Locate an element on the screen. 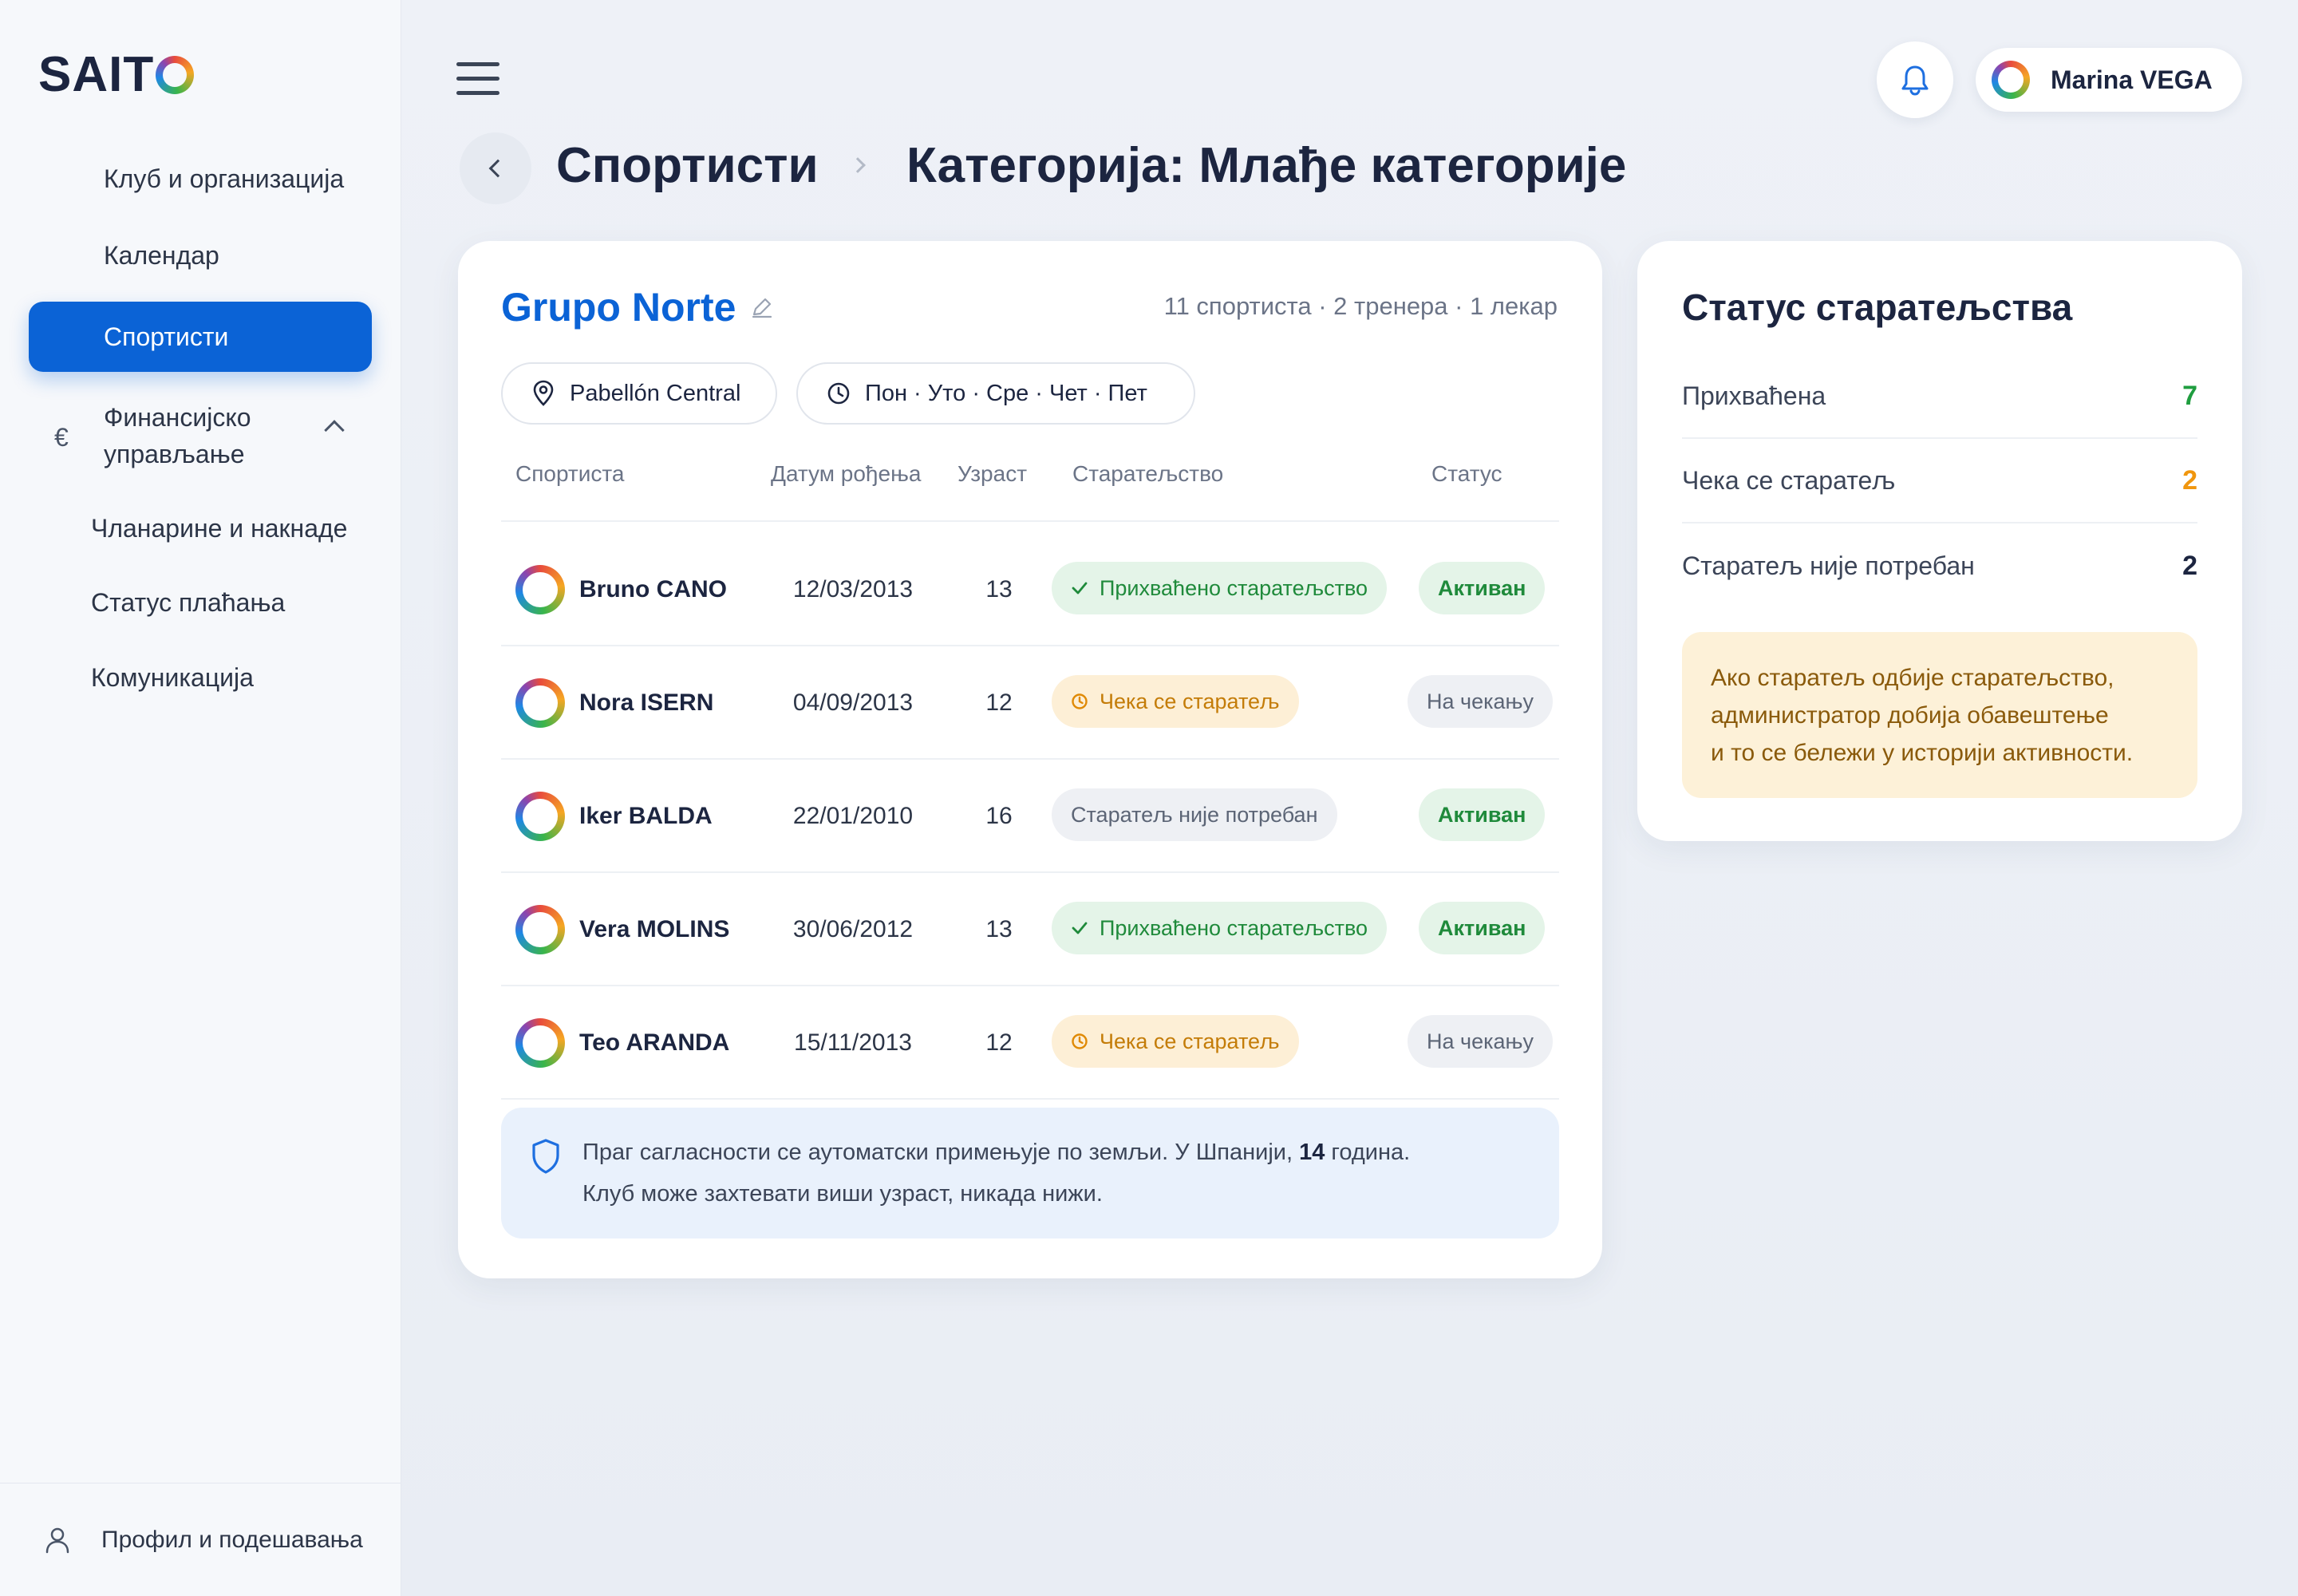 This screenshot has height=1596, width=2298. menu-icon is located at coordinates (478, 79).